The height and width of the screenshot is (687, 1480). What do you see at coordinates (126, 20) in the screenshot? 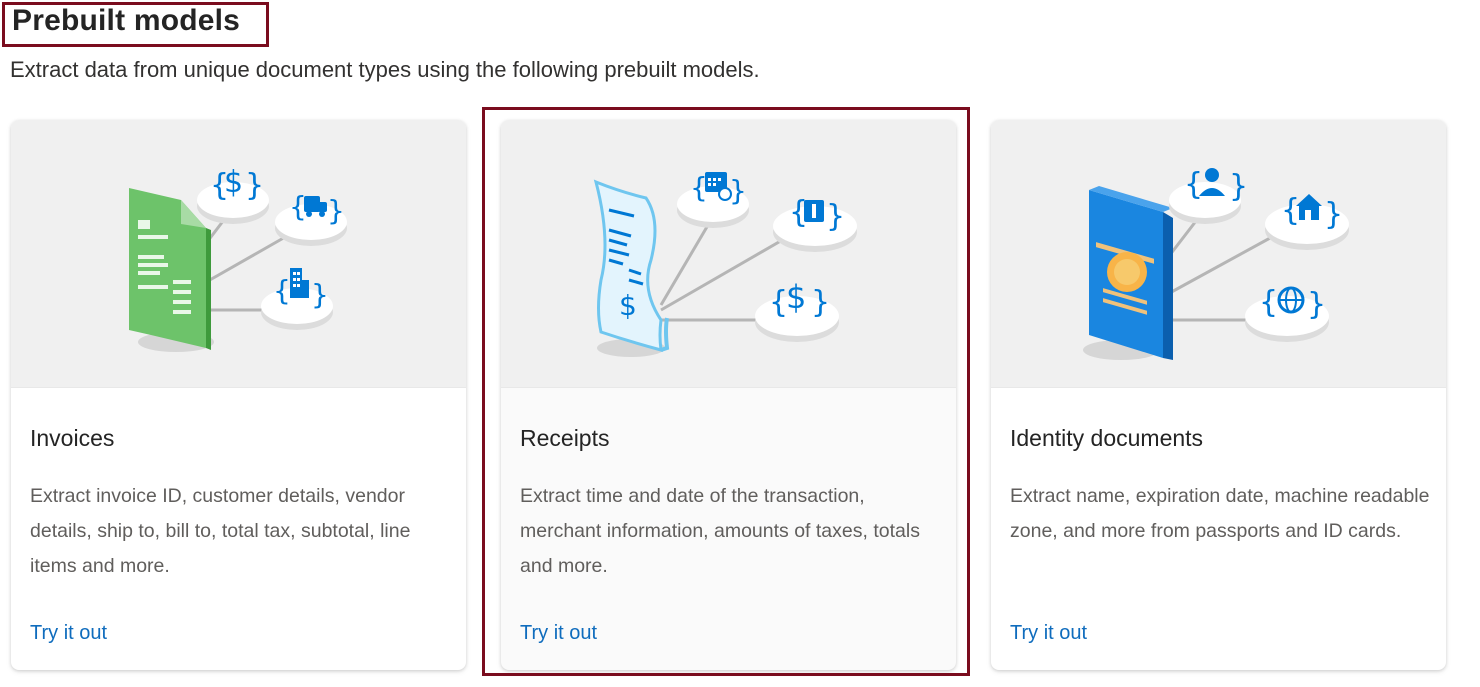
I see `page-title: Prebuilt models` at bounding box center [126, 20].